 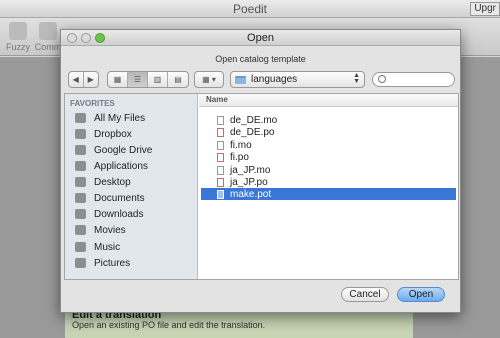 What do you see at coordinates (135, 247) in the screenshot?
I see `sidebar-item-music: Music` at bounding box center [135, 247].